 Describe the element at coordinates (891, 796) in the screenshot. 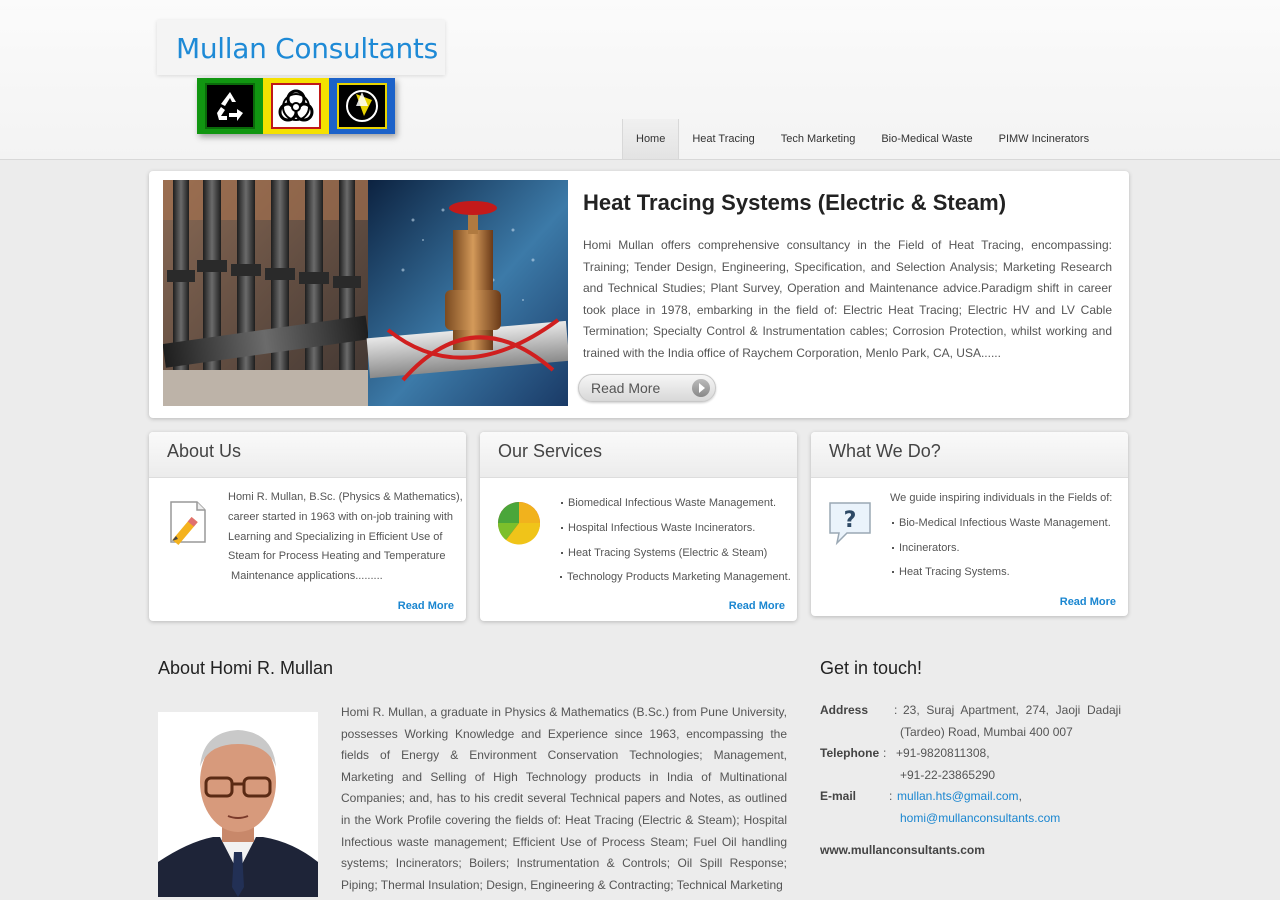

I see `email-colon: :` at that location.